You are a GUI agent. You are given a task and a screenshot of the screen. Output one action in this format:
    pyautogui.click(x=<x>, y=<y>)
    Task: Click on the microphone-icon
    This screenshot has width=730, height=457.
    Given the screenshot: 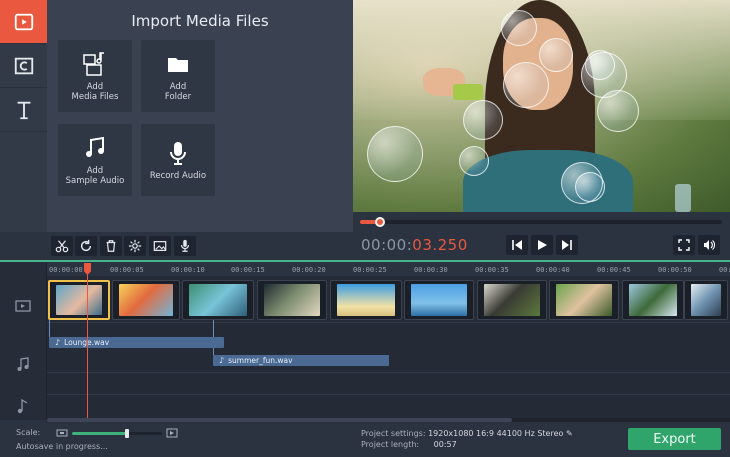 What is the action you would take?
    pyautogui.click(x=185, y=245)
    